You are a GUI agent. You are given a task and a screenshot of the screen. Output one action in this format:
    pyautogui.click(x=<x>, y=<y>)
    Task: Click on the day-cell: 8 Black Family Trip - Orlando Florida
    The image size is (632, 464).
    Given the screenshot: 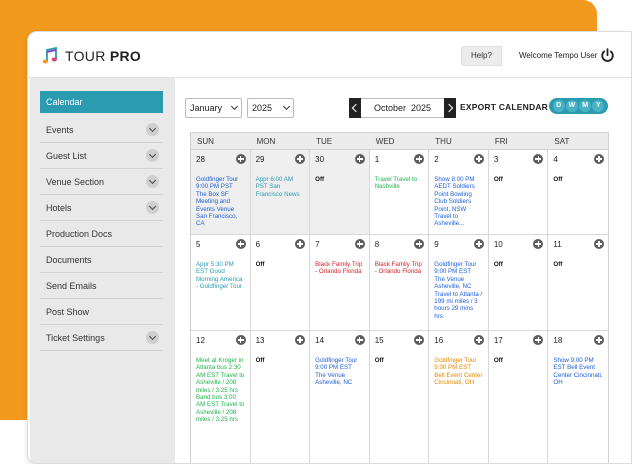 What is the action you would take?
    pyautogui.click(x=399, y=283)
    